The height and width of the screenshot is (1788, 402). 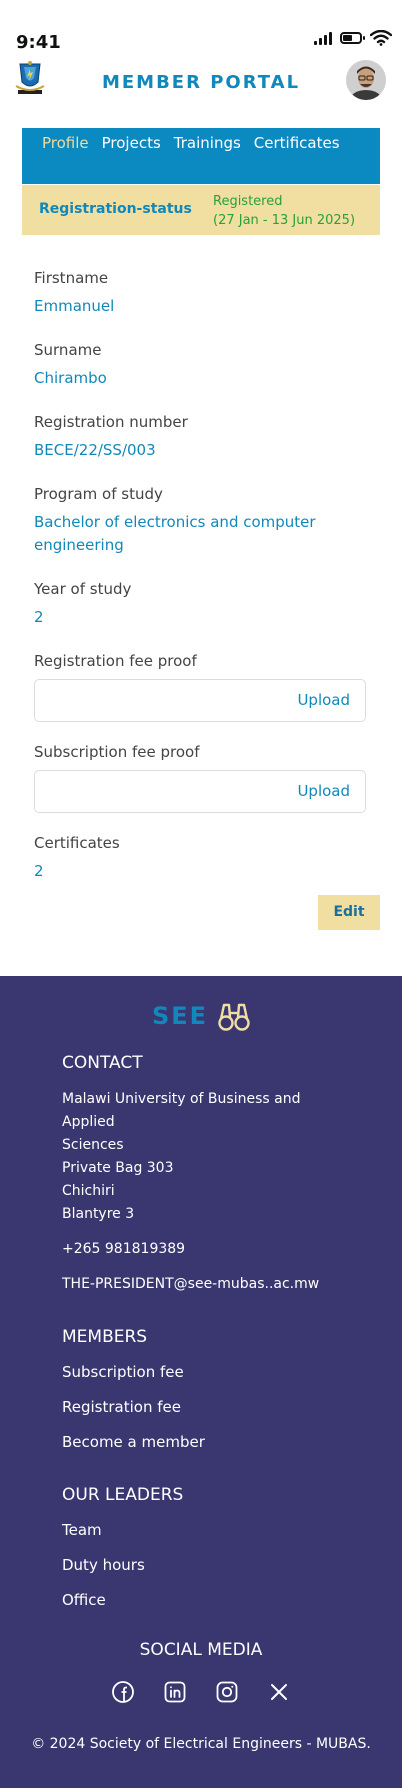 I want to click on team-link: Team, so click(x=222, y=1530).